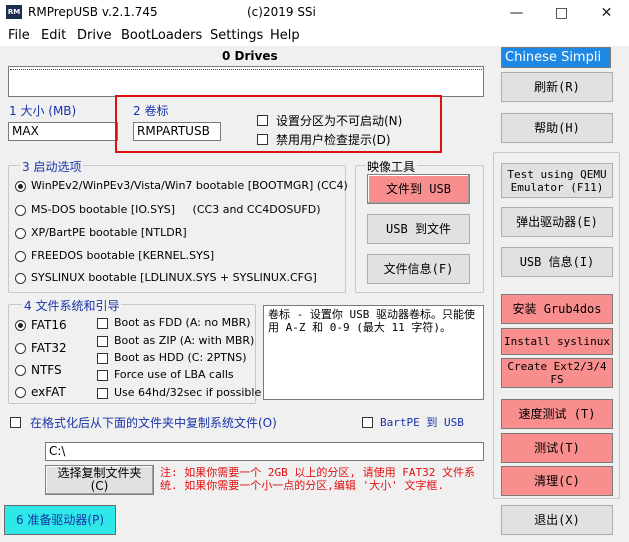 Image resolution: width=629 pixels, height=542 pixels. Describe the element at coordinates (418, 229) in the screenshot. I see `usb-to-file-button: USB 到文件` at that location.